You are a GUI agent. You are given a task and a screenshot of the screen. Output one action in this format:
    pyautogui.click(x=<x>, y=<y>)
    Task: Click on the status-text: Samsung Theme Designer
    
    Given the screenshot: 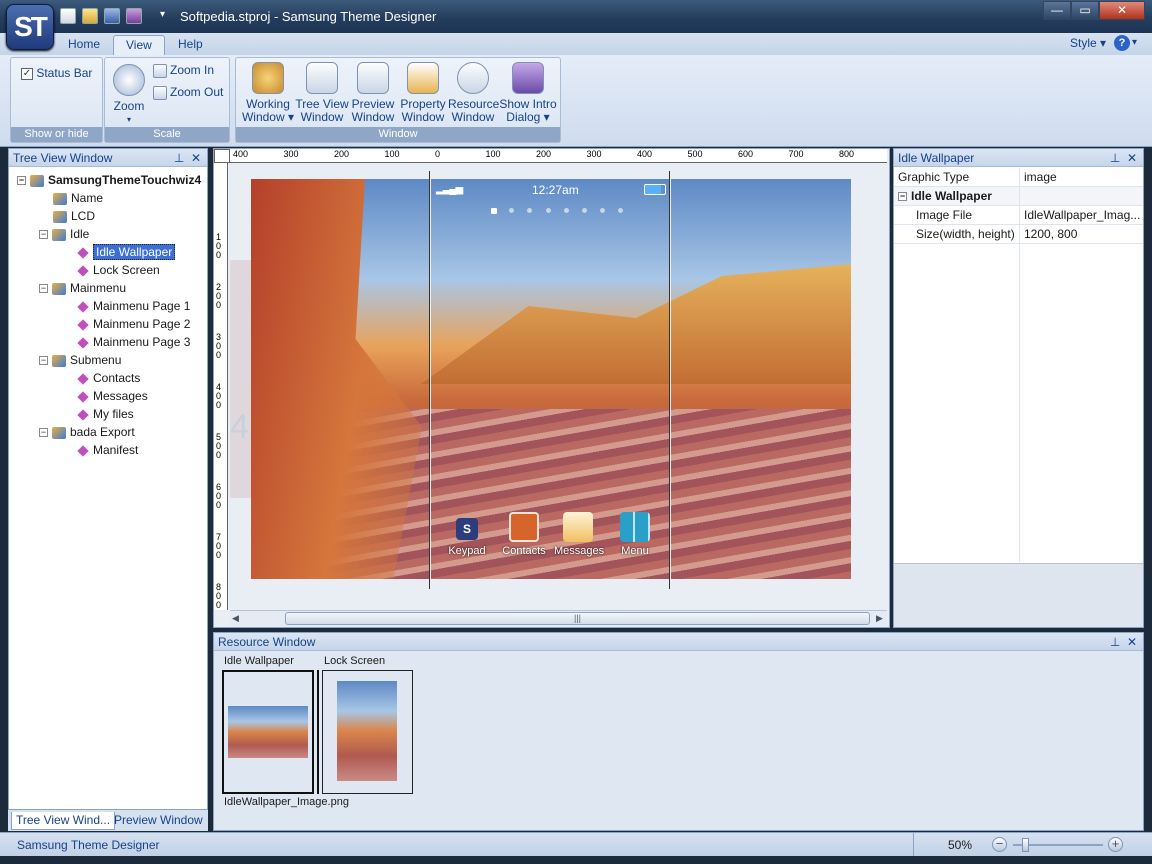 What is the action you would take?
    pyautogui.click(x=88, y=845)
    